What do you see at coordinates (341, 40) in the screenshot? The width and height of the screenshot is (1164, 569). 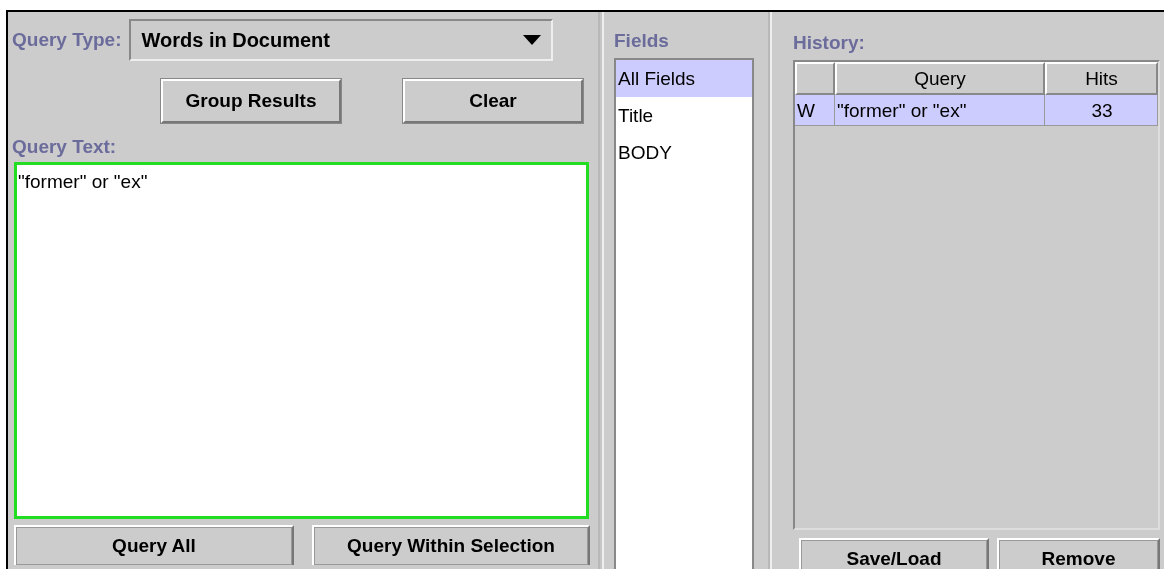 I see `query-type-dropdown: Words in Document` at bounding box center [341, 40].